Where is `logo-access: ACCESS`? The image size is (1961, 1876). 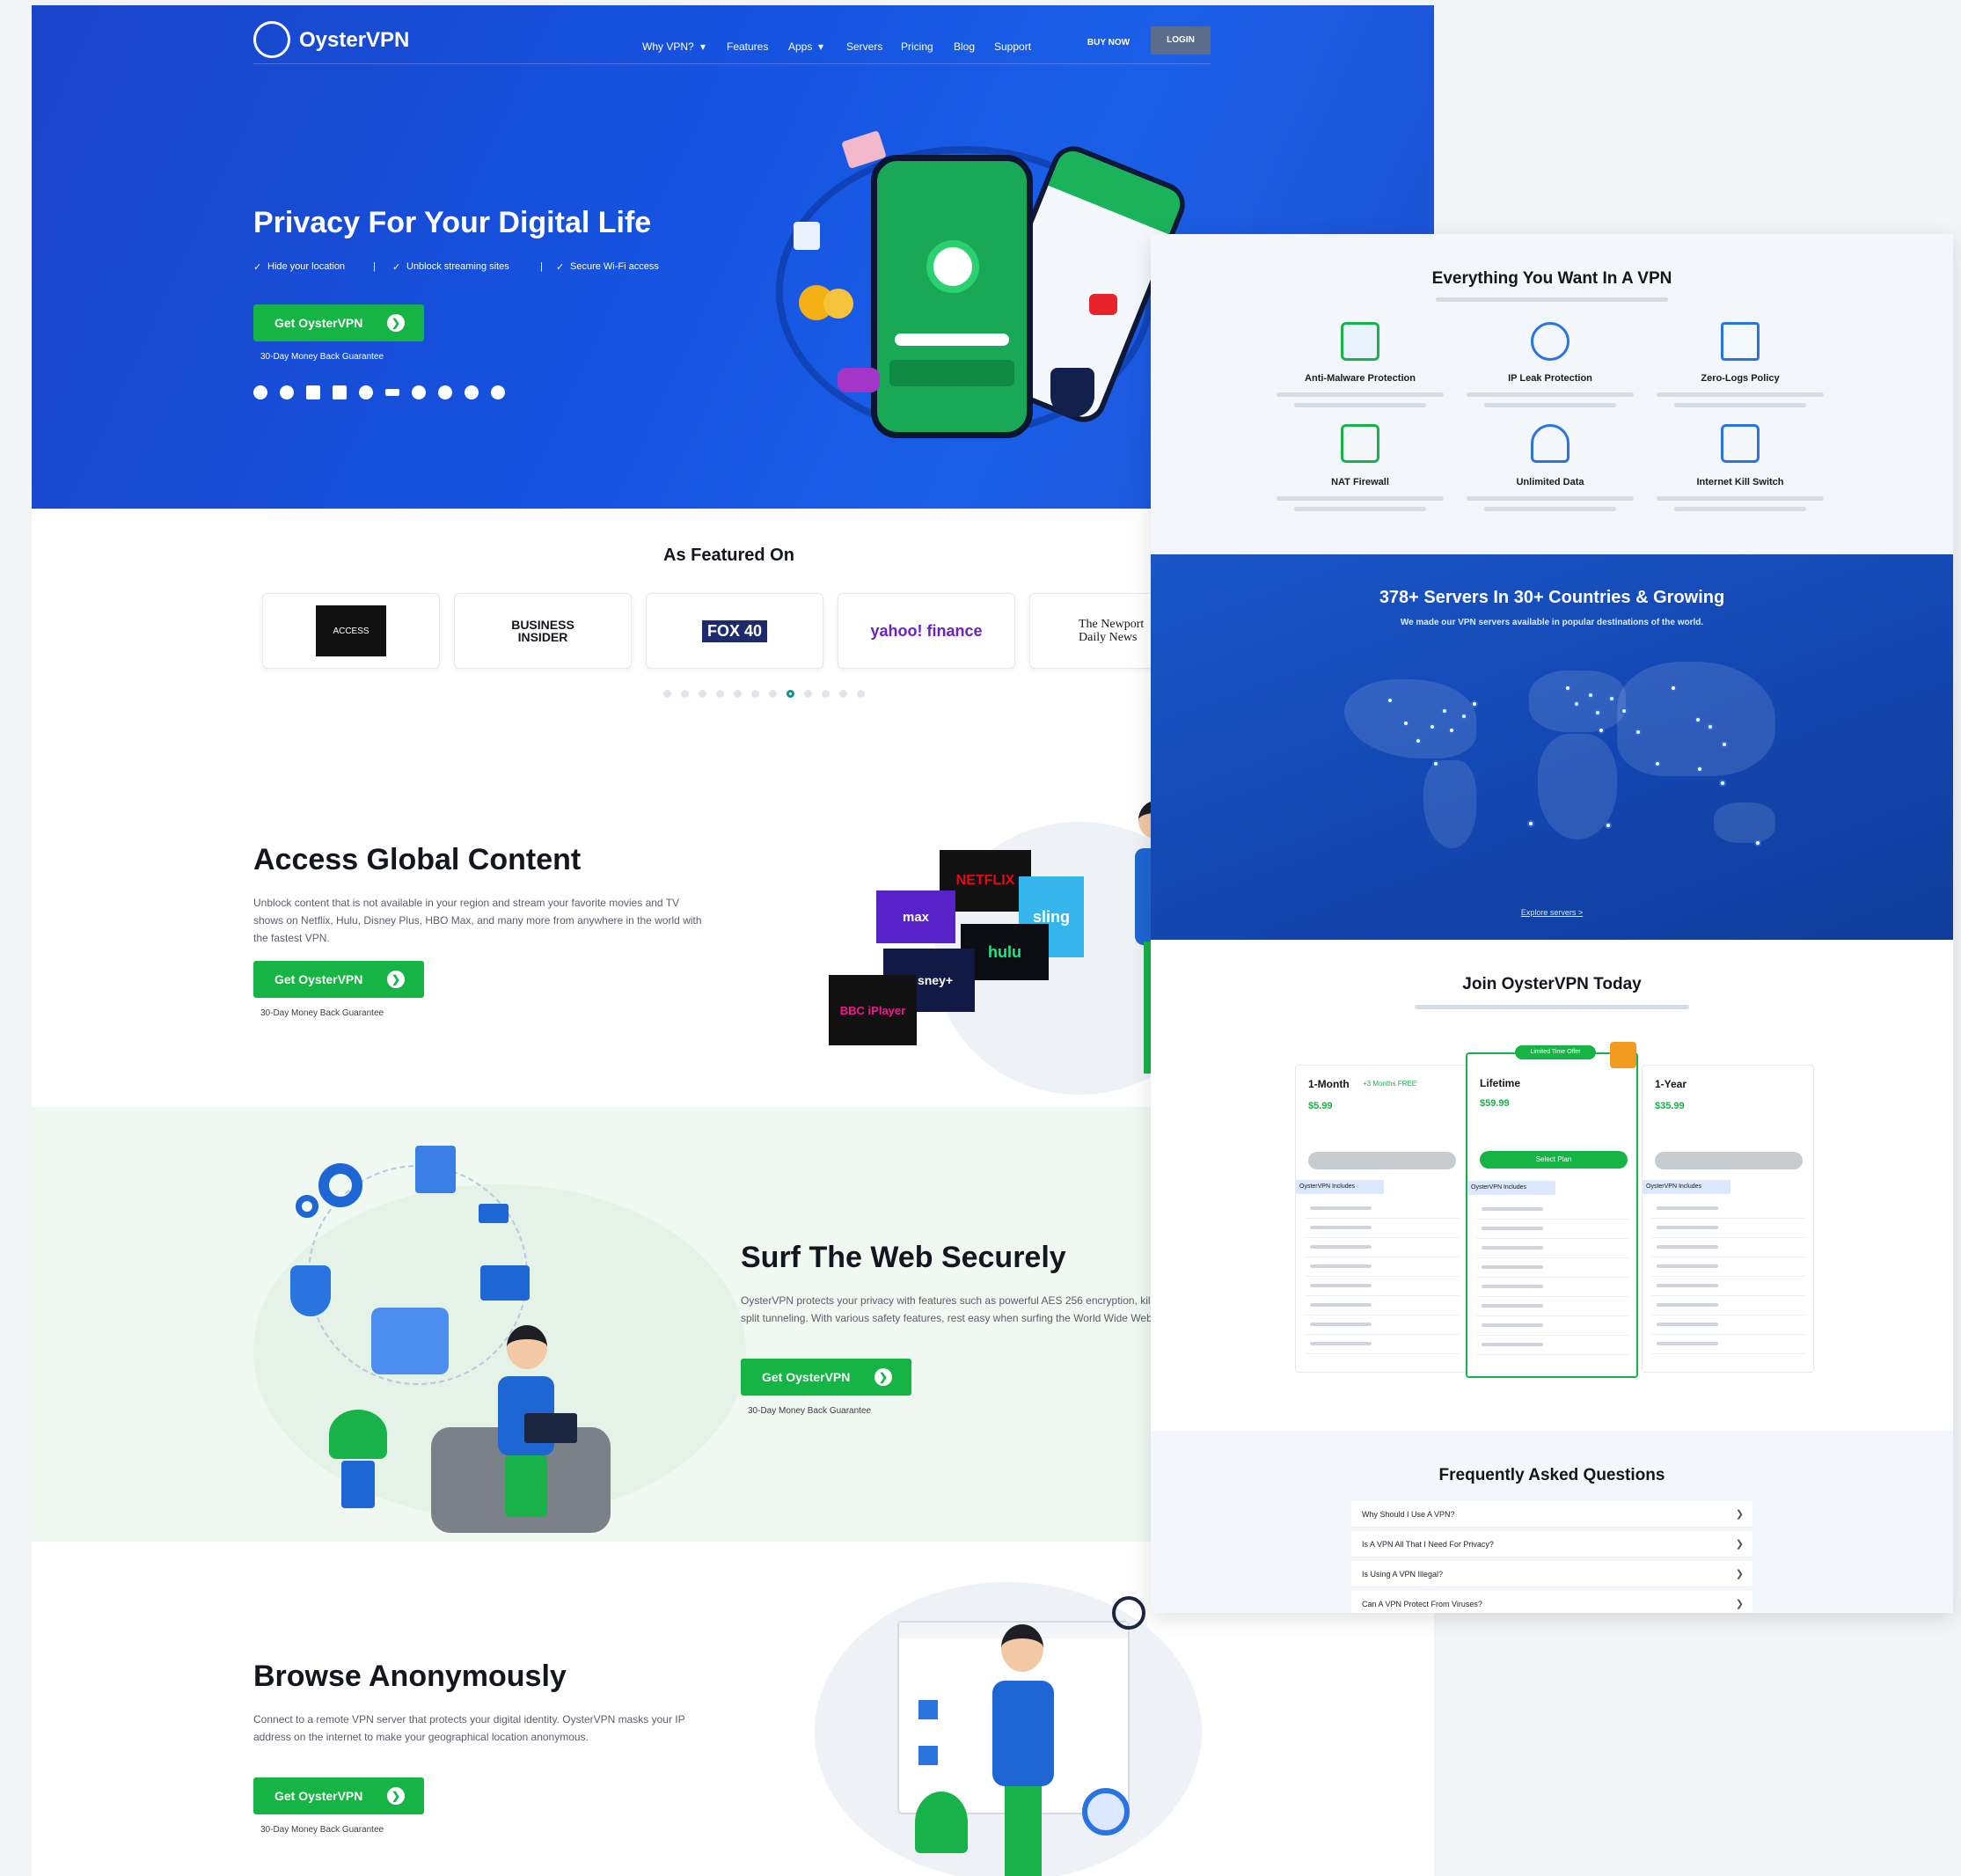 logo-access: ACCESS is located at coordinates (351, 631).